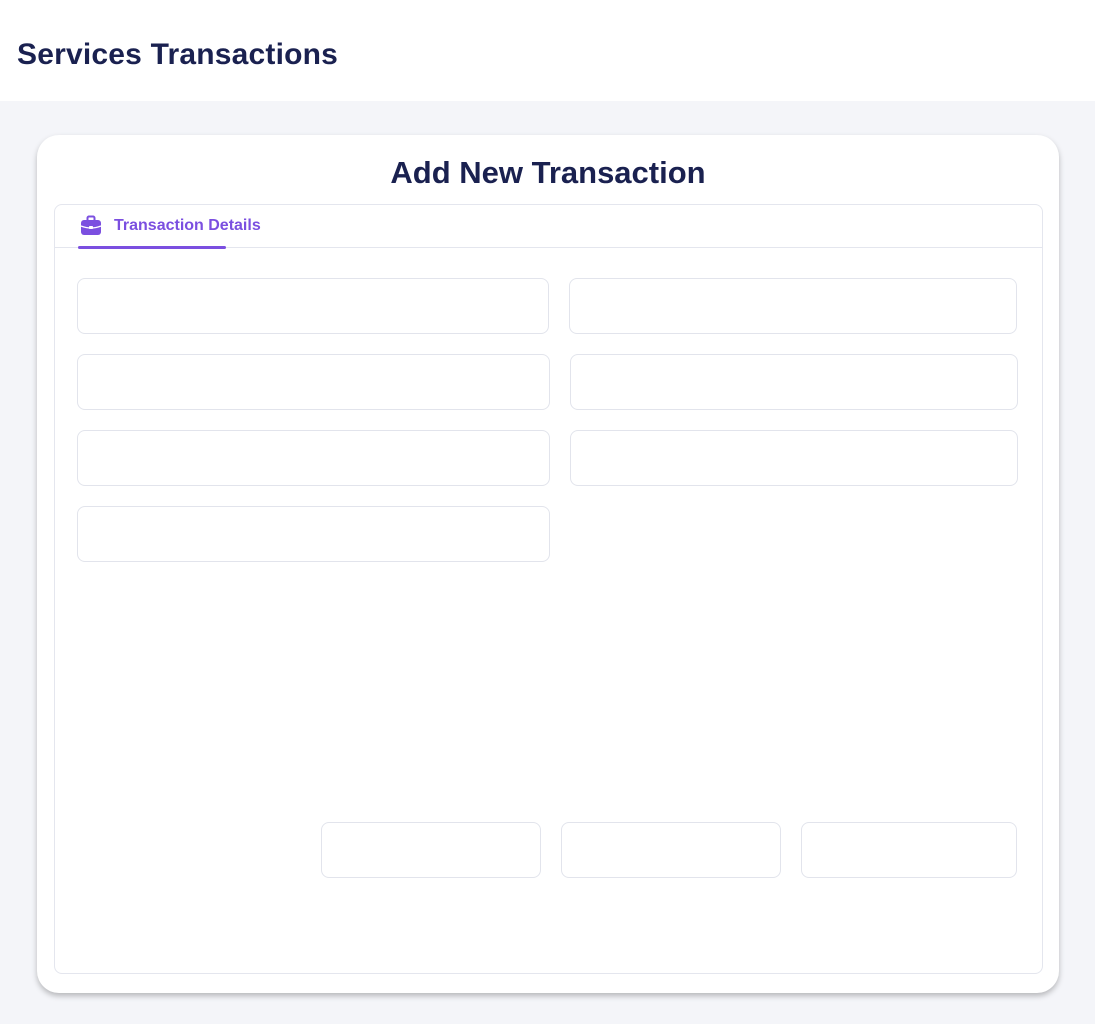 This screenshot has height=1024, width=1095. What do you see at coordinates (91, 226) in the screenshot?
I see `briefcase-icon` at bounding box center [91, 226].